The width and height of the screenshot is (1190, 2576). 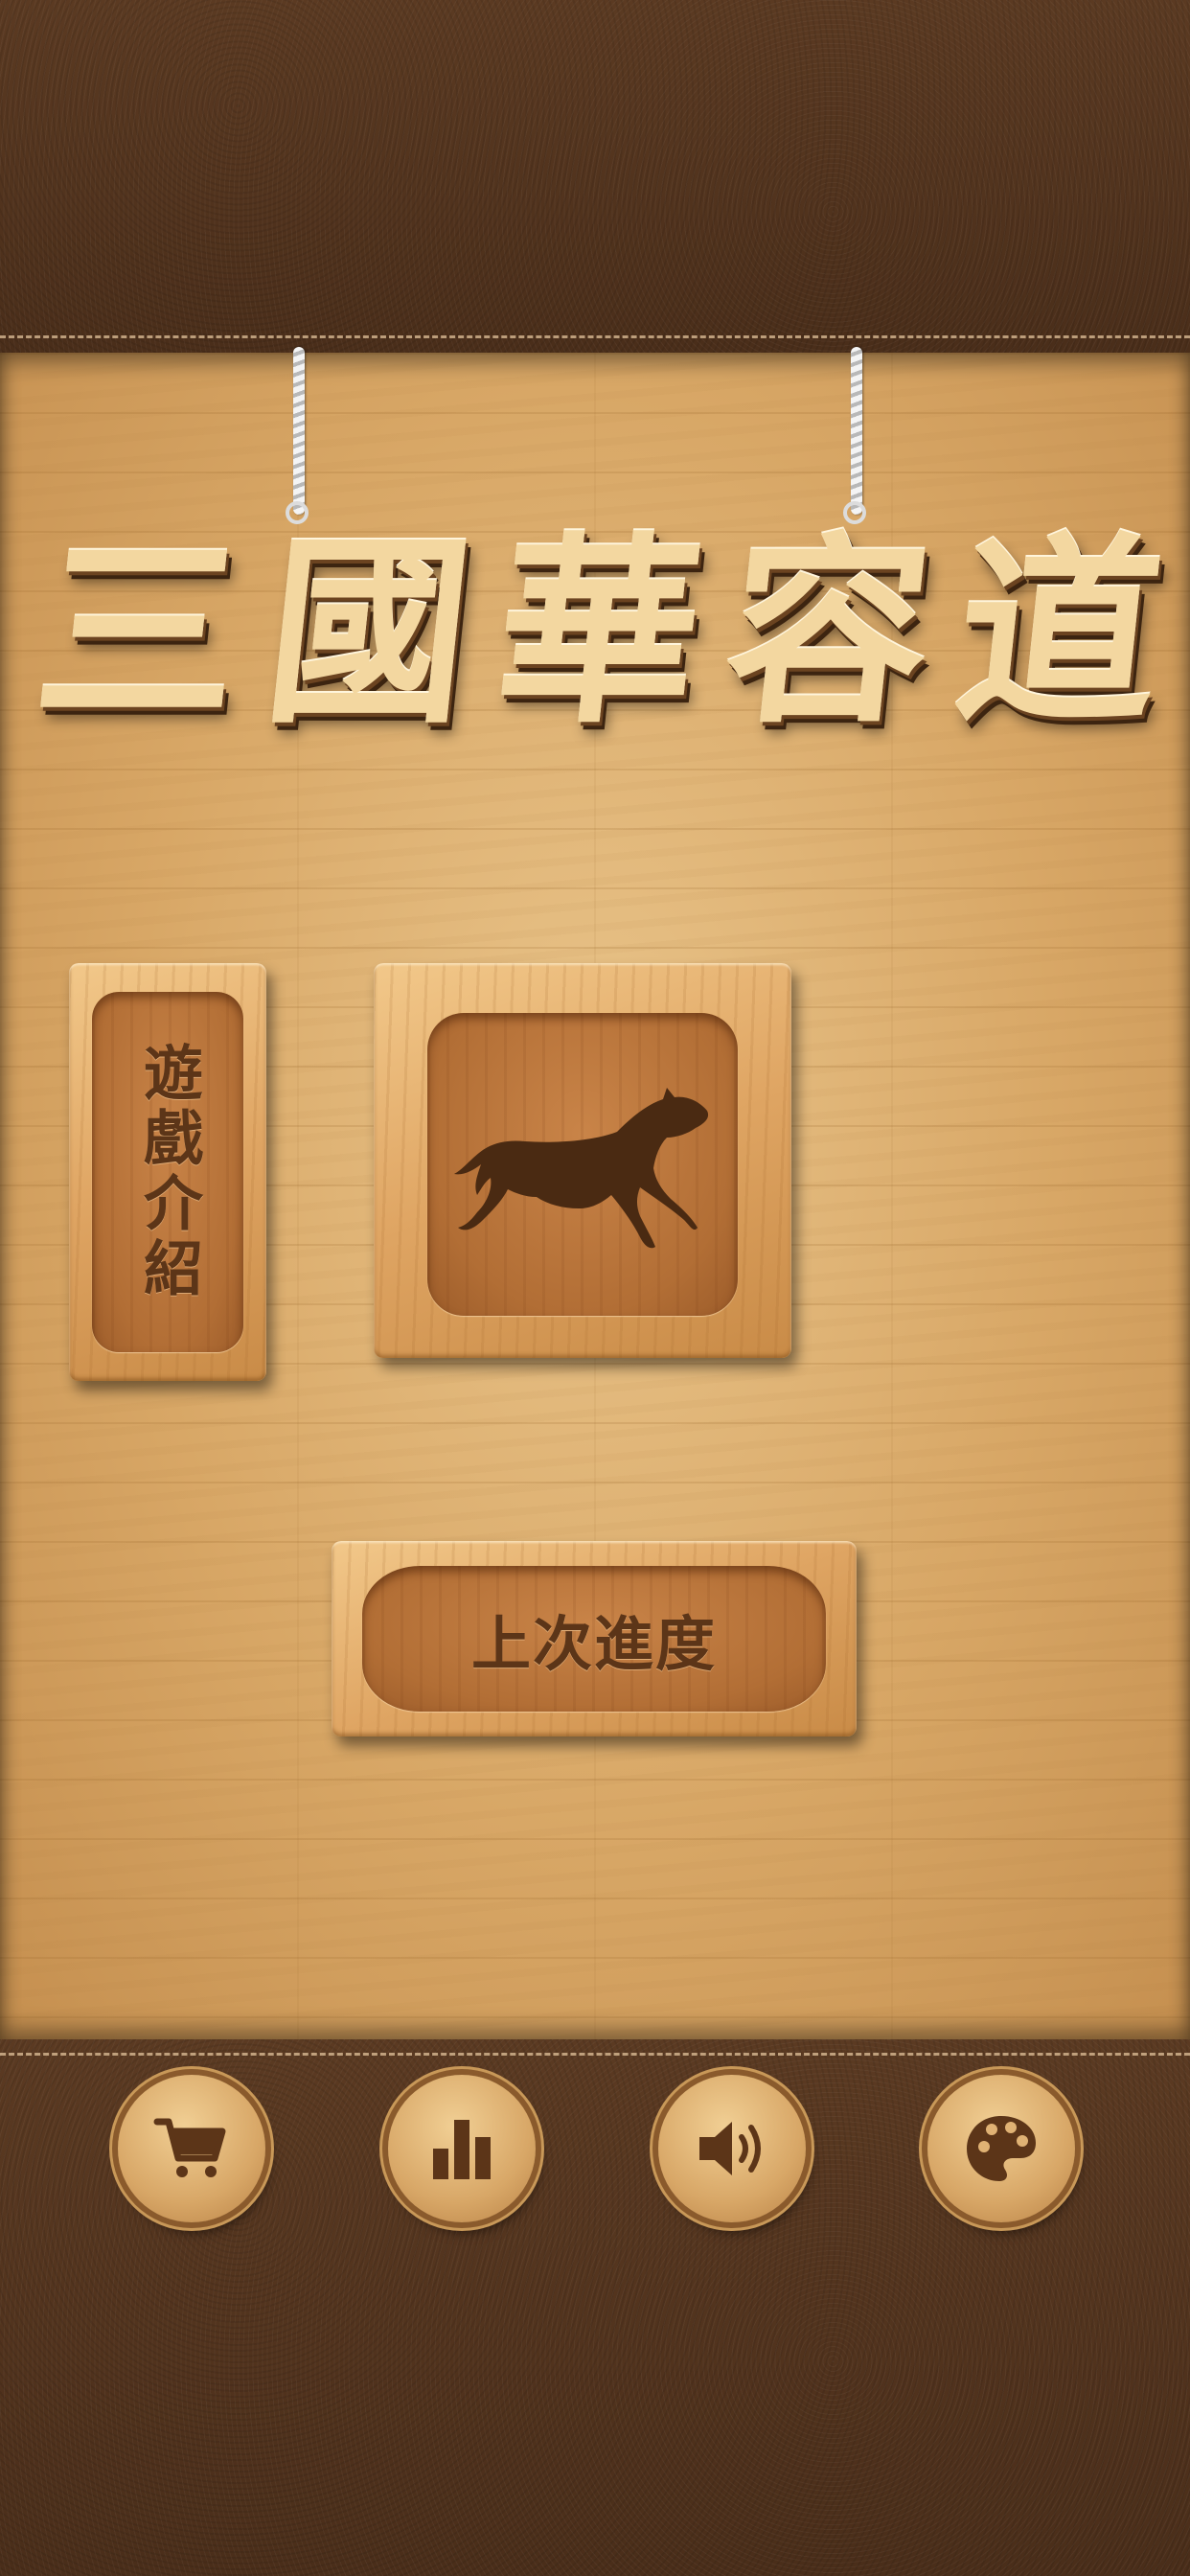 What do you see at coordinates (829, 632) in the screenshot?
I see `title-char: 容` at bounding box center [829, 632].